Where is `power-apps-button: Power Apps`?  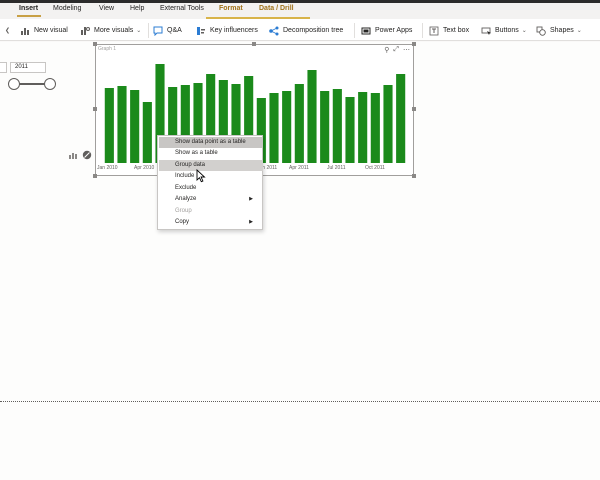
power-apps-button: Power Apps is located at coordinates (386, 30).